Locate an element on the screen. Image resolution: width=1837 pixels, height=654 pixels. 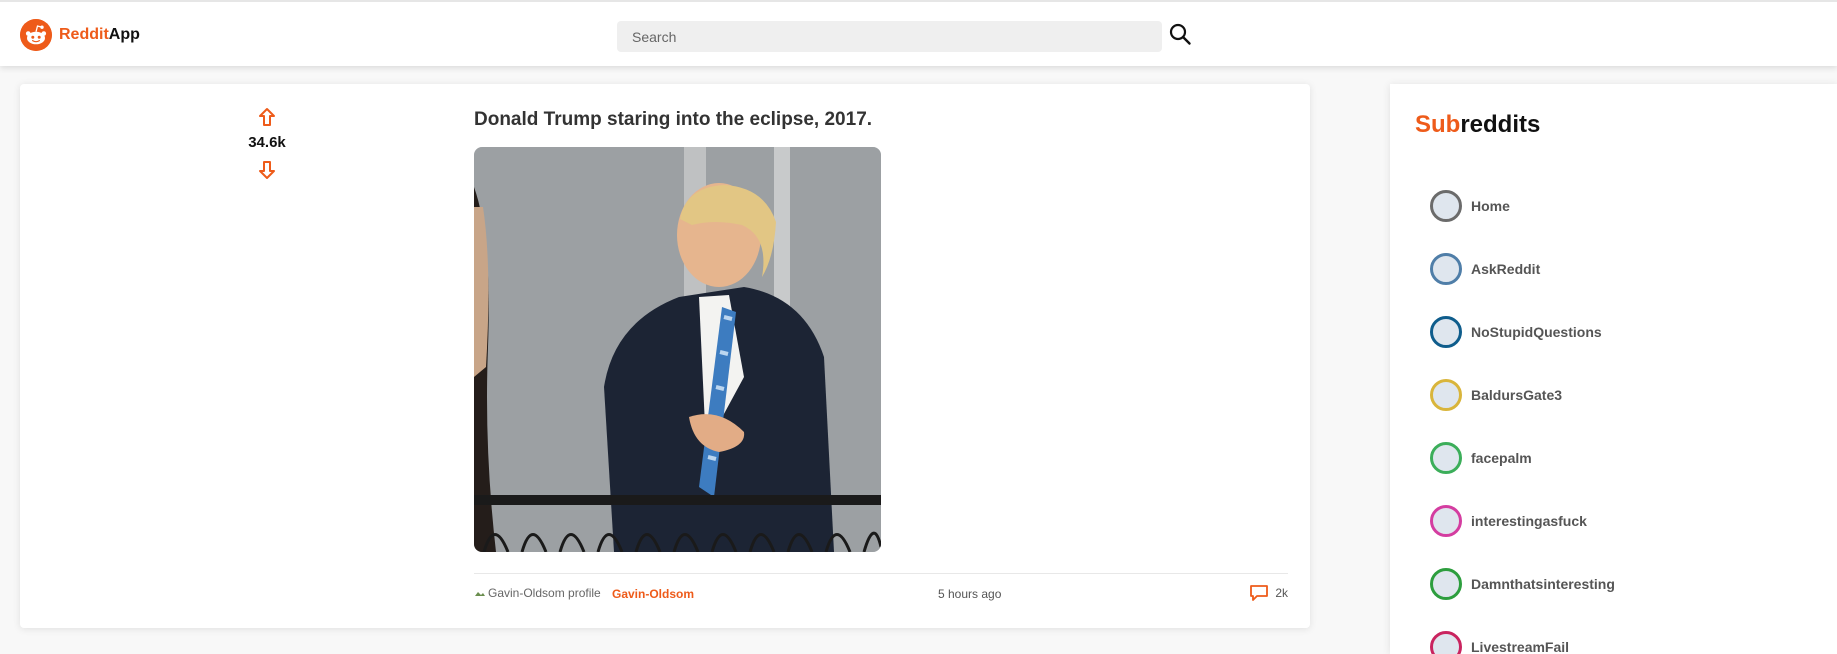
author-avatar-alt-text: Gavin-Oldsom profile is located at coordinates (544, 593).